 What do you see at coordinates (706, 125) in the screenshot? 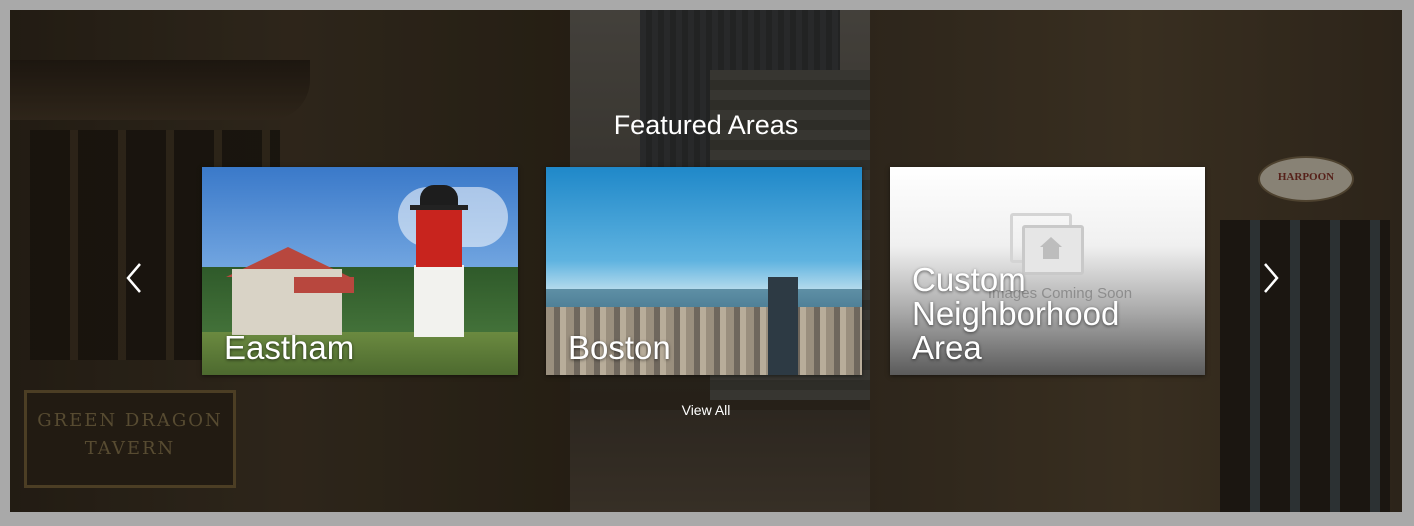
I see `section-title: Featured Areas` at bounding box center [706, 125].